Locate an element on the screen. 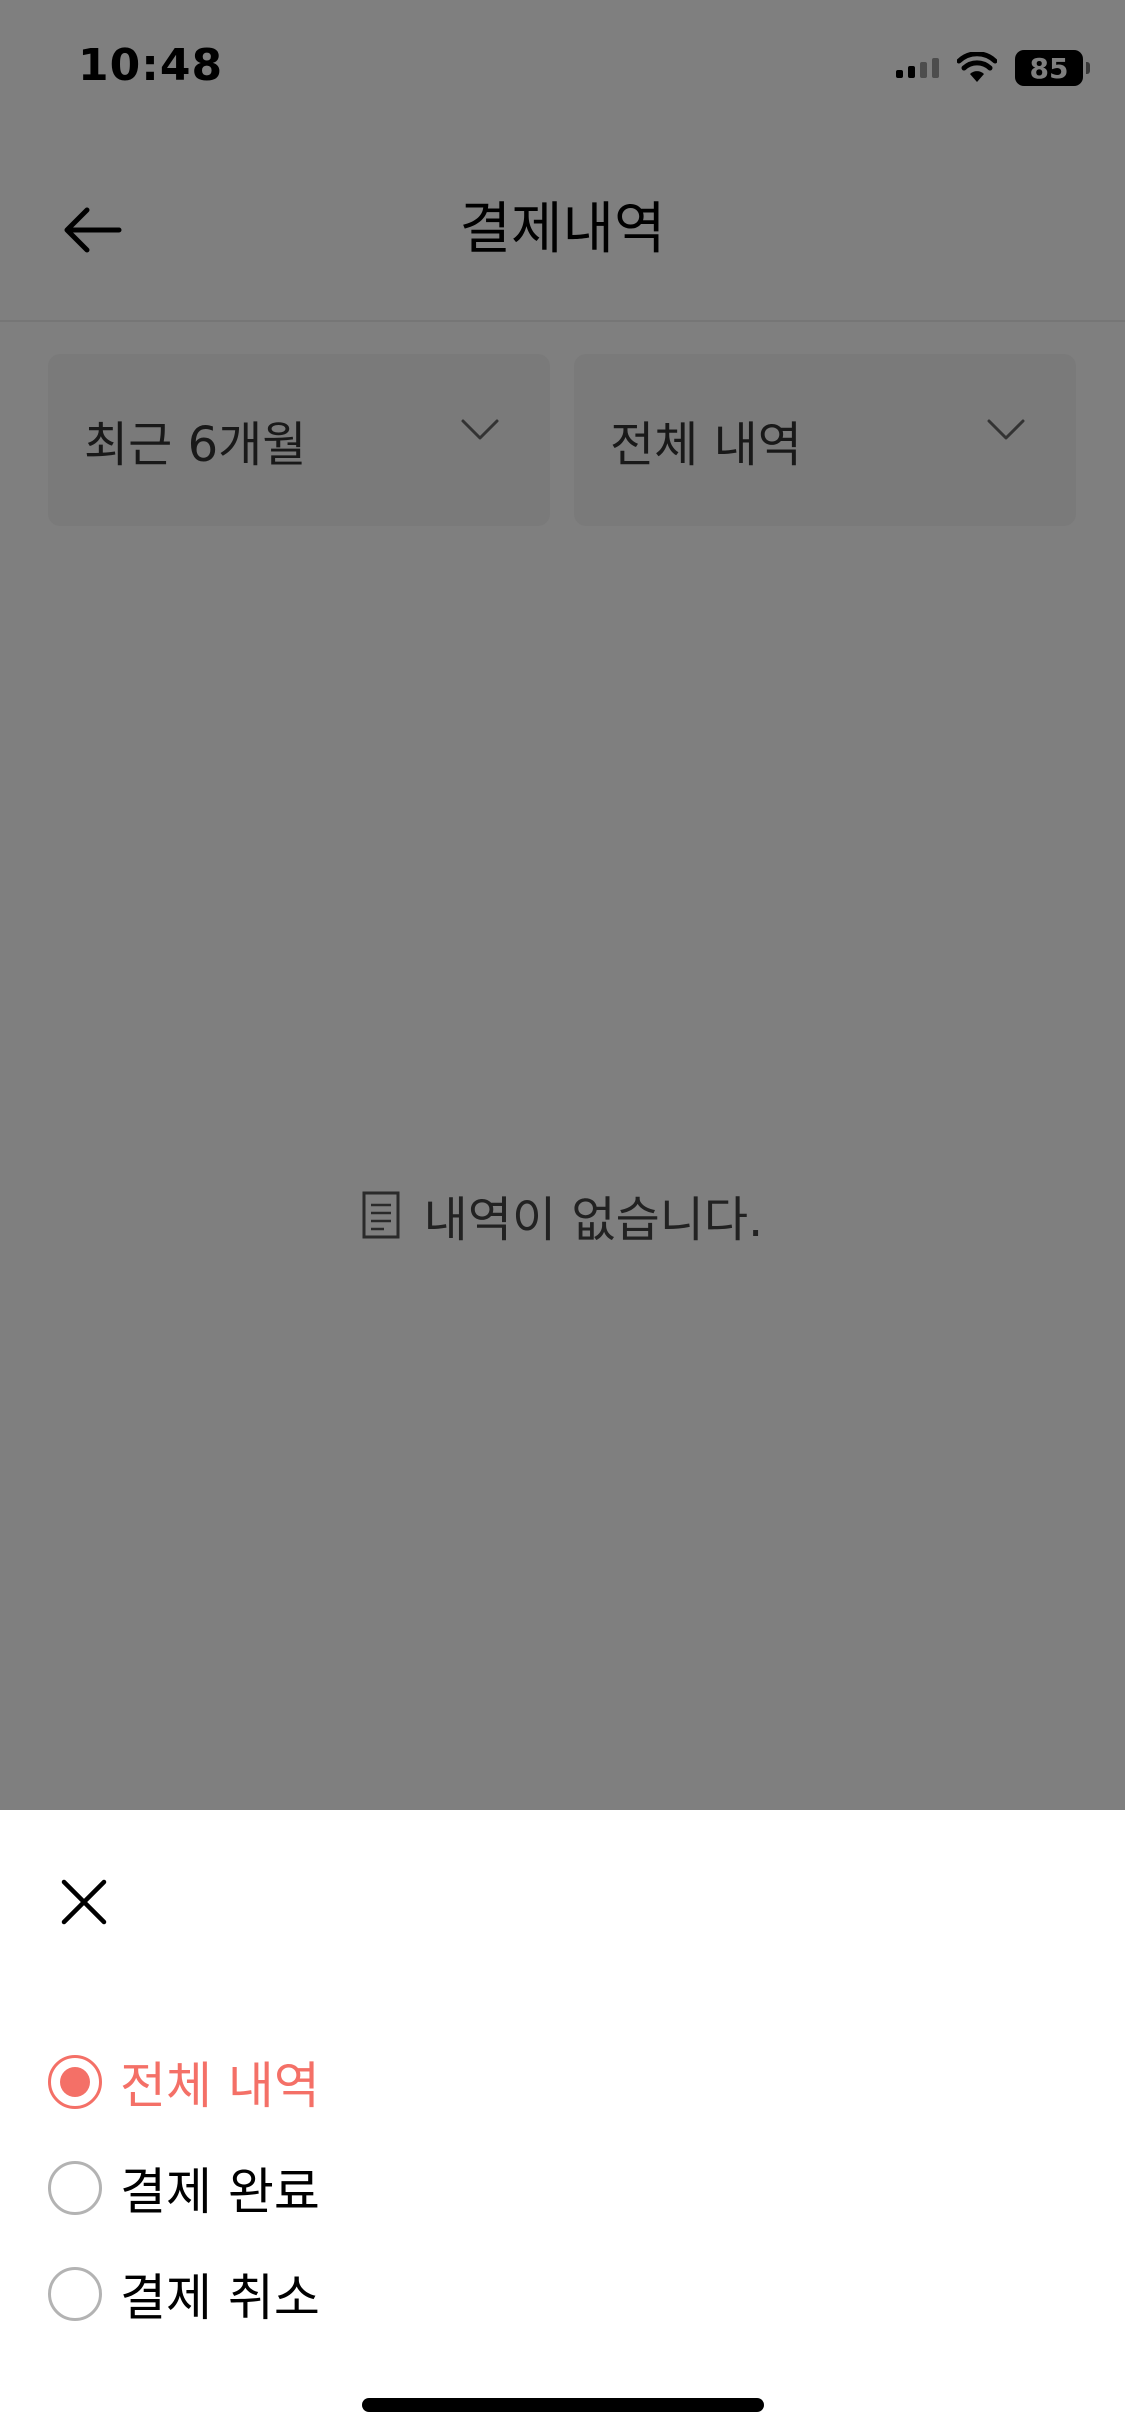 This screenshot has height=2436, width=1125. option-all-history: 전체 내역 is located at coordinates (184, 2082).